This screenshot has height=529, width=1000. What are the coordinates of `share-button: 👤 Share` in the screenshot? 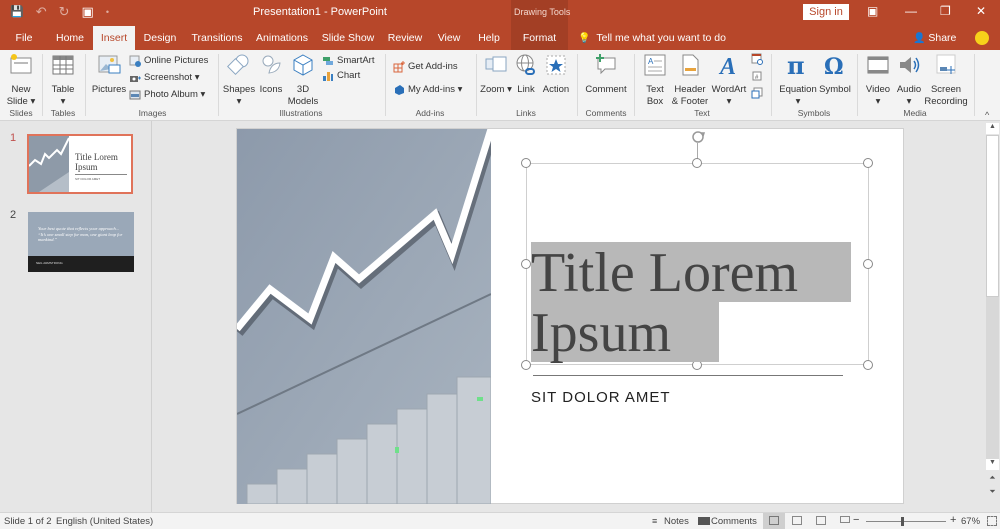 It's located at (934, 38).